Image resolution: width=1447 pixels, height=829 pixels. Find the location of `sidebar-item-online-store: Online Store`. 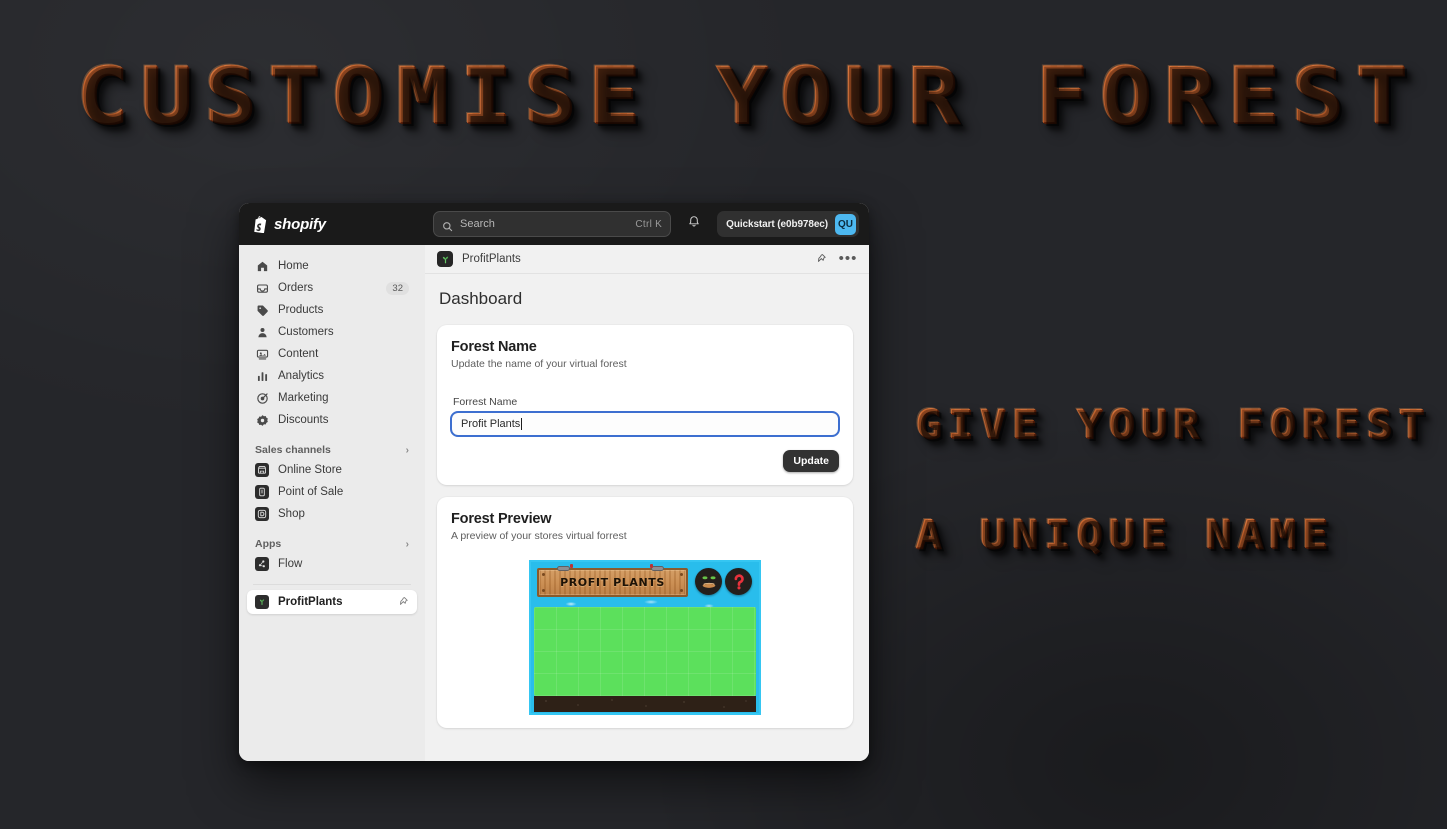

sidebar-item-online-store: Online Store is located at coordinates (332, 470).